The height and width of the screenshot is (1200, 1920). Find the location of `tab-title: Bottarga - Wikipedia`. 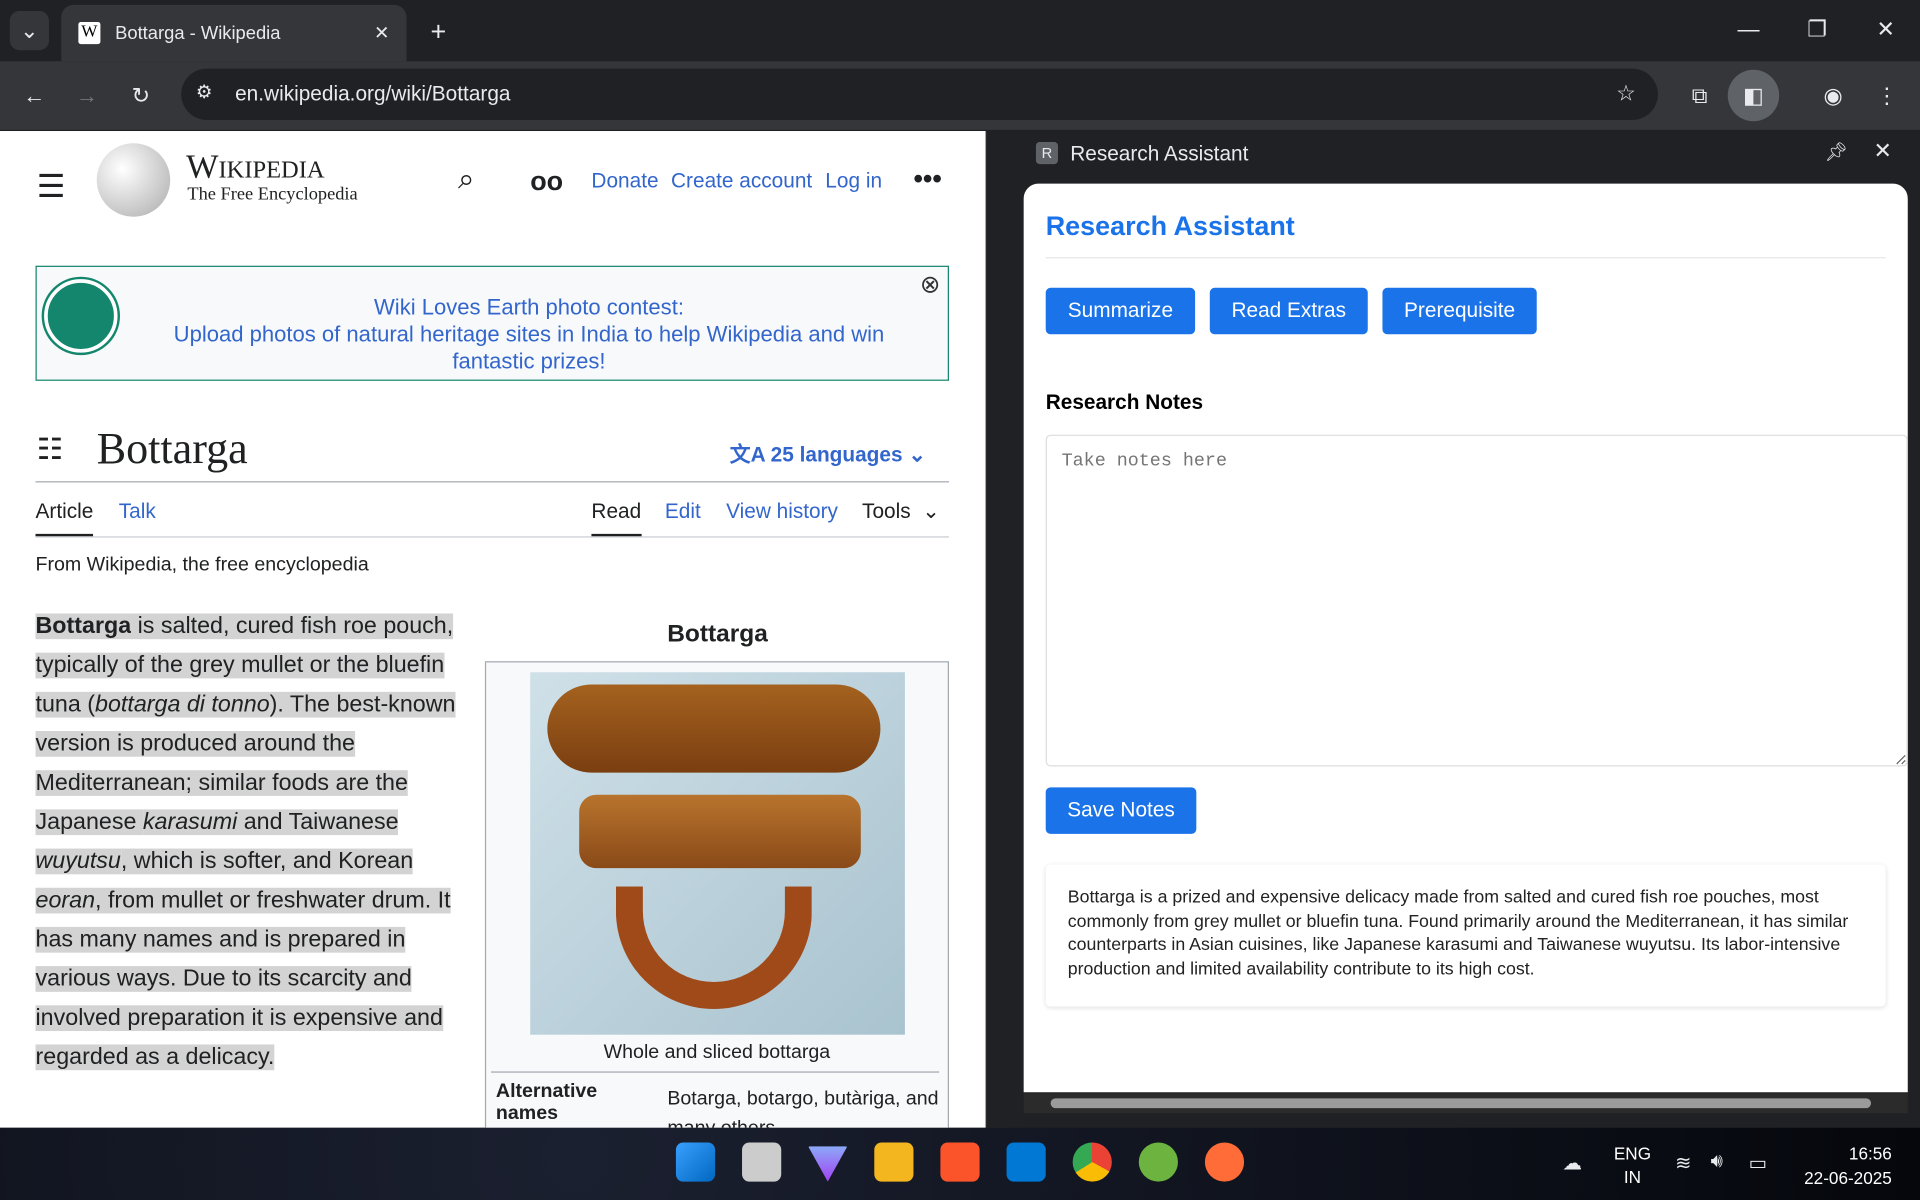

tab-title: Bottarga - Wikipedia is located at coordinates (198, 33).